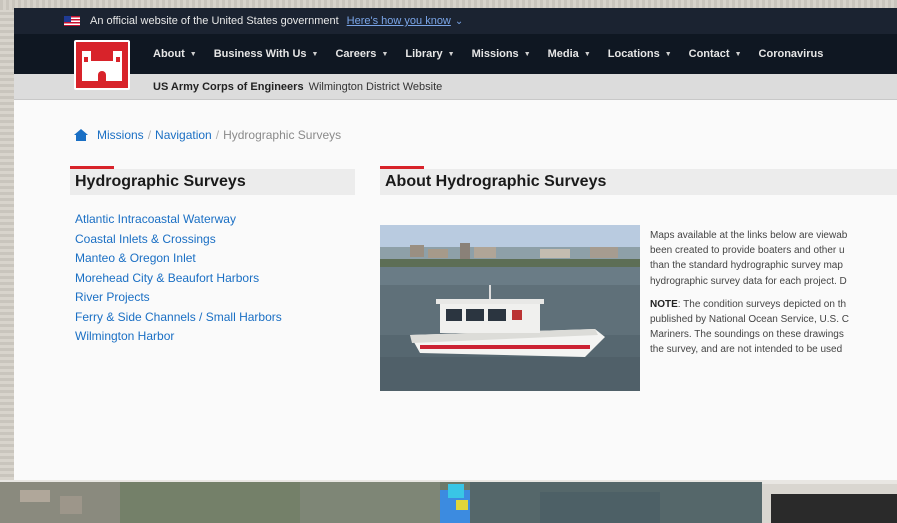  What do you see at coordinates (376, 87) in the screenshot?
I see `district-name: Wilmington District Website` at bounding box center [376, 87].